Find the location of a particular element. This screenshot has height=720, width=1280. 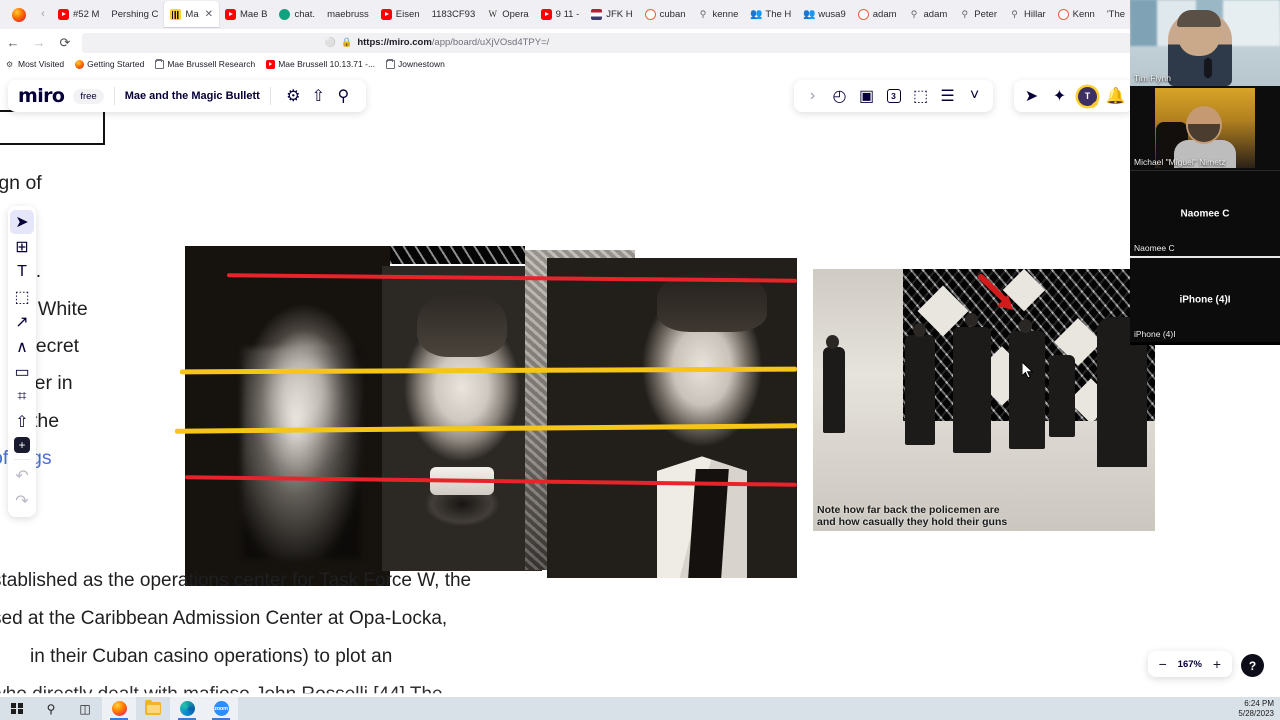

file-explorer-button is located at coordinates (153, 708).